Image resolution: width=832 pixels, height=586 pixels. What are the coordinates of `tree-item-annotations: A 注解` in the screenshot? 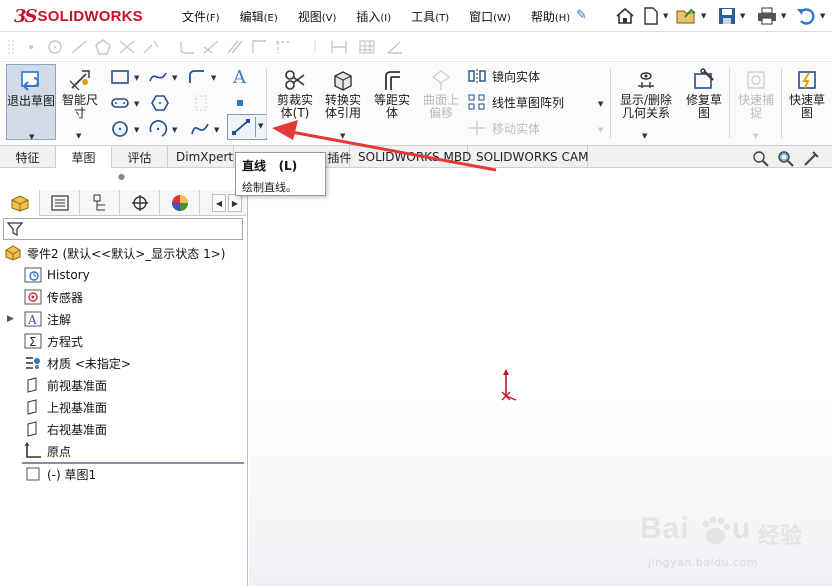 It's located at (47, 319).